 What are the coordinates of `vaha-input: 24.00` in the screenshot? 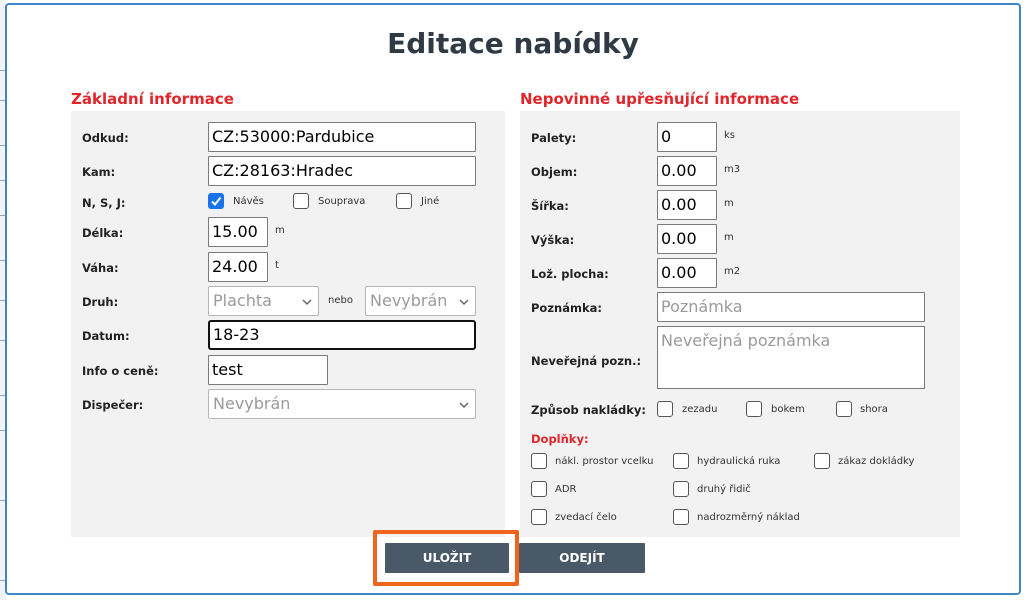 It's located at (238, 267).